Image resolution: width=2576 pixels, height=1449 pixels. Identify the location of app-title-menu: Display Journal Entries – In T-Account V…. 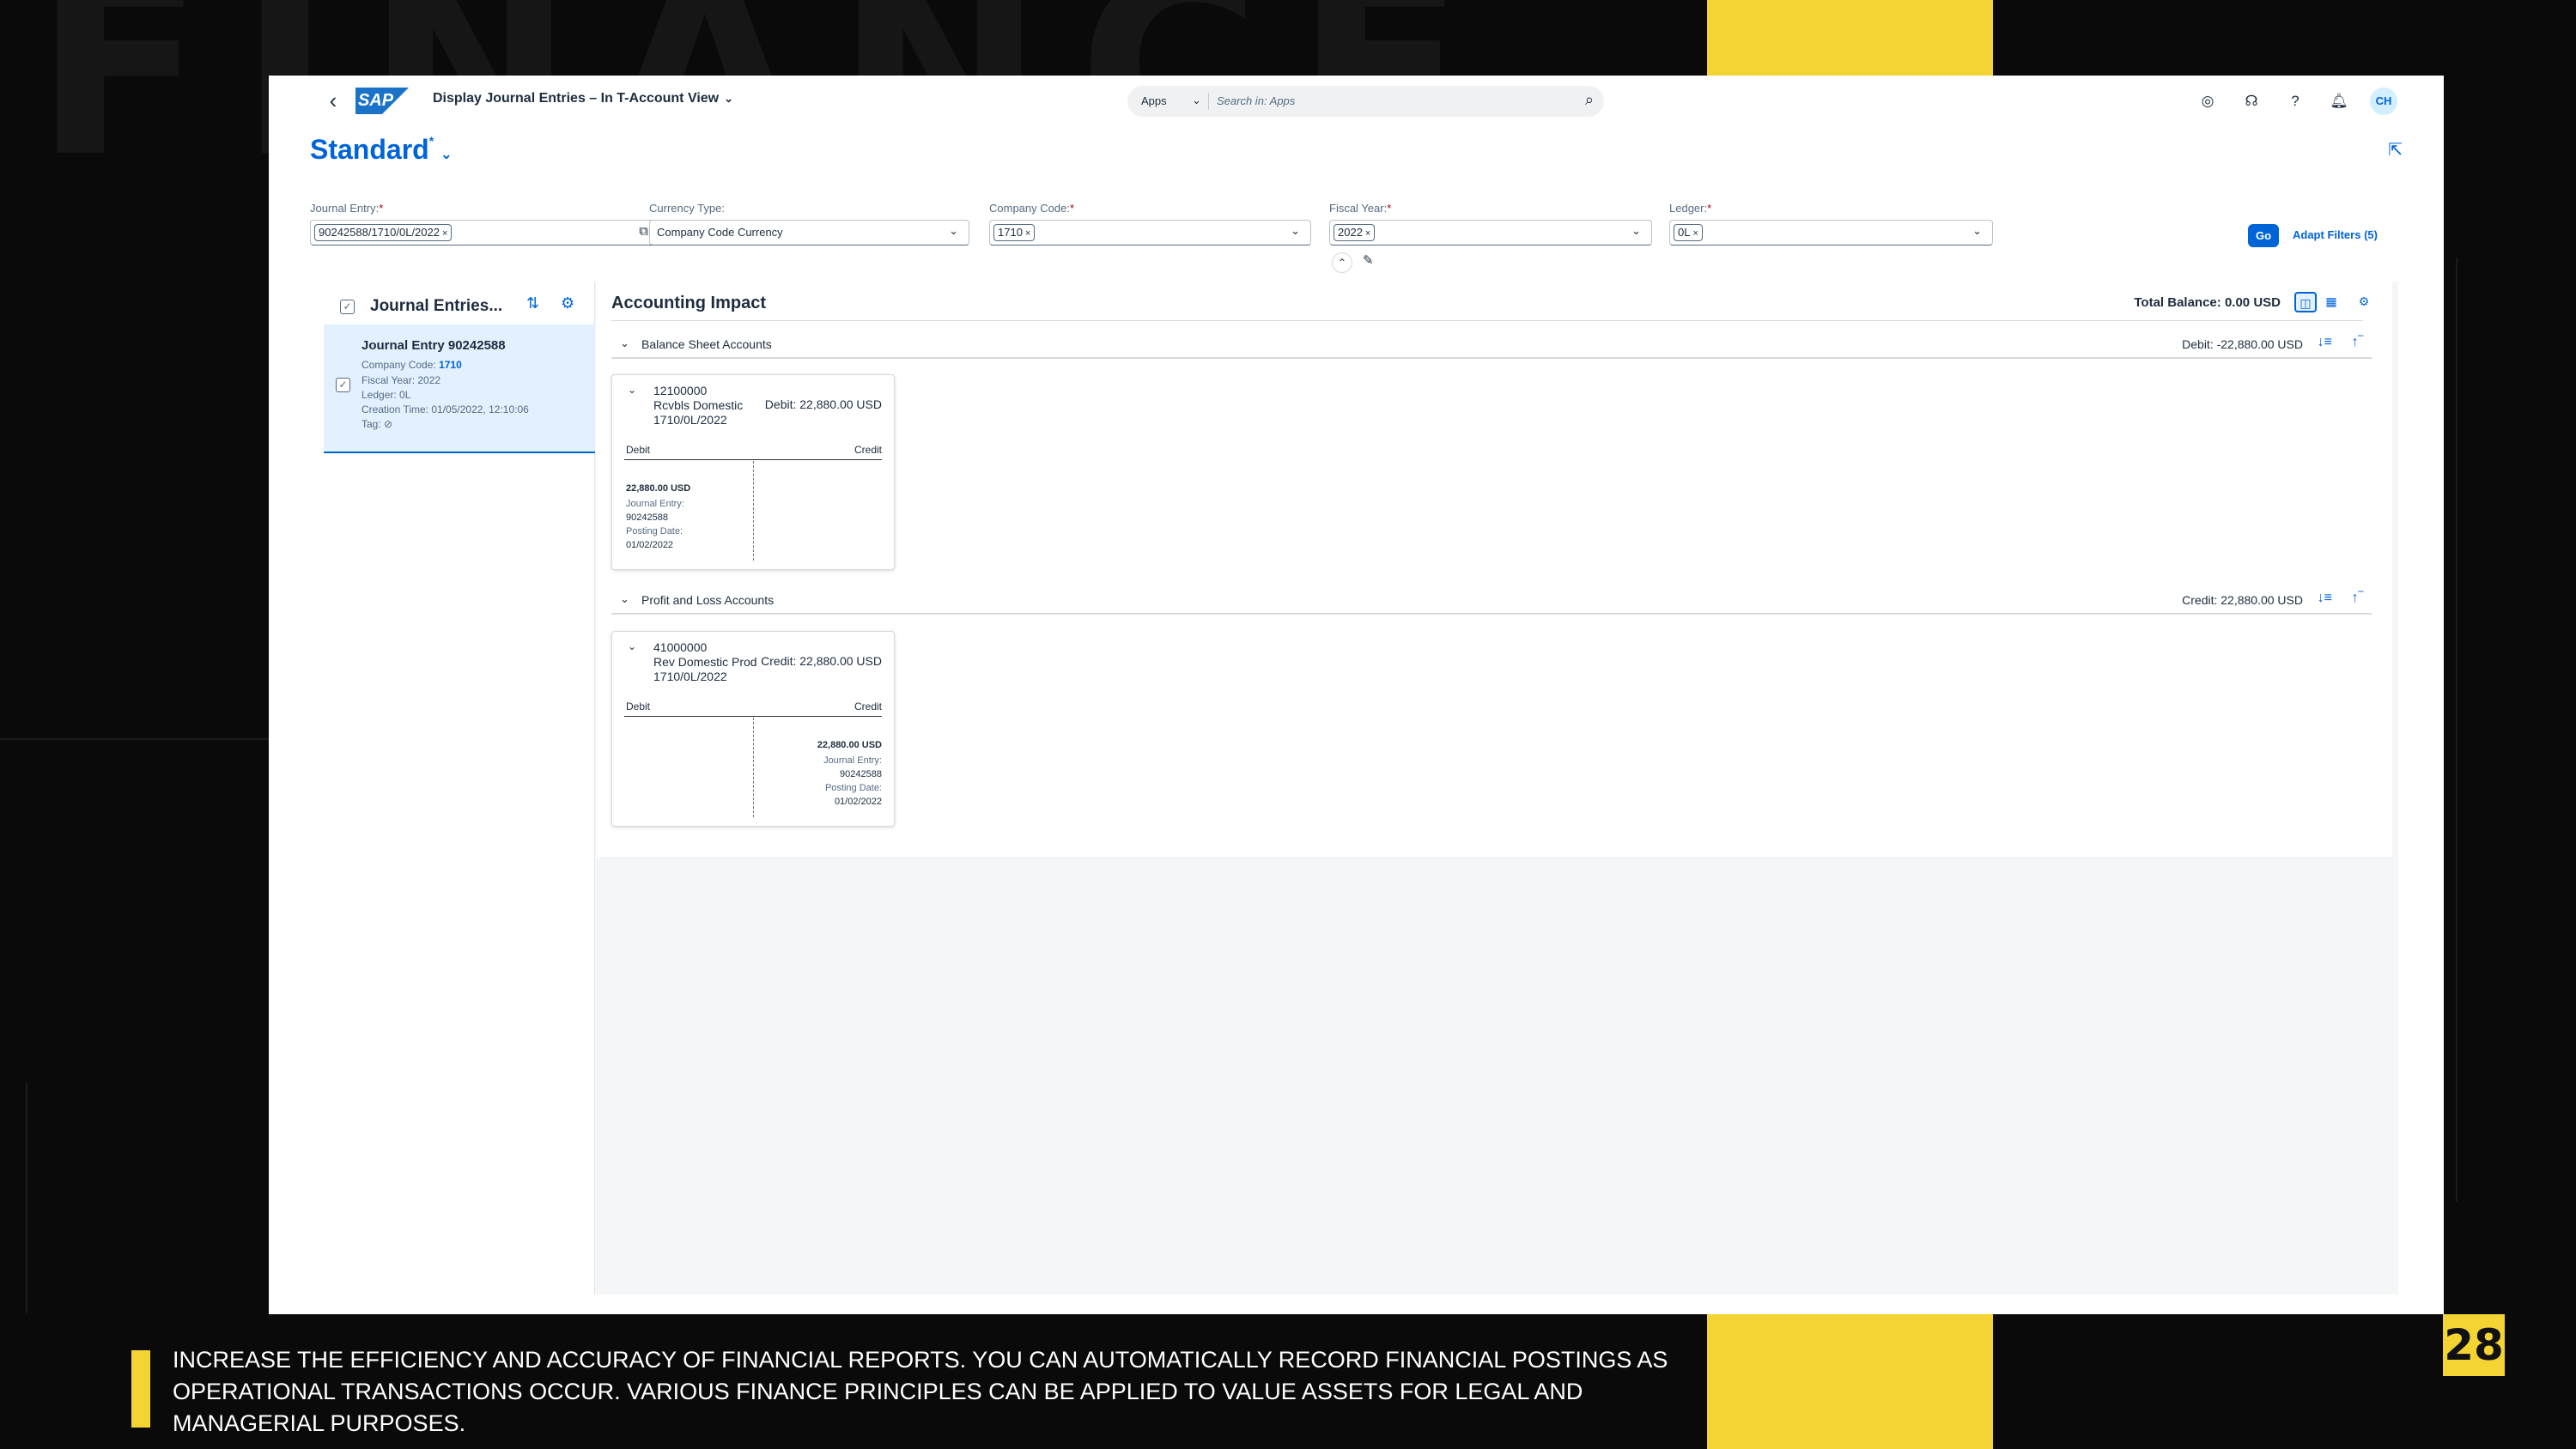
(583, 98).